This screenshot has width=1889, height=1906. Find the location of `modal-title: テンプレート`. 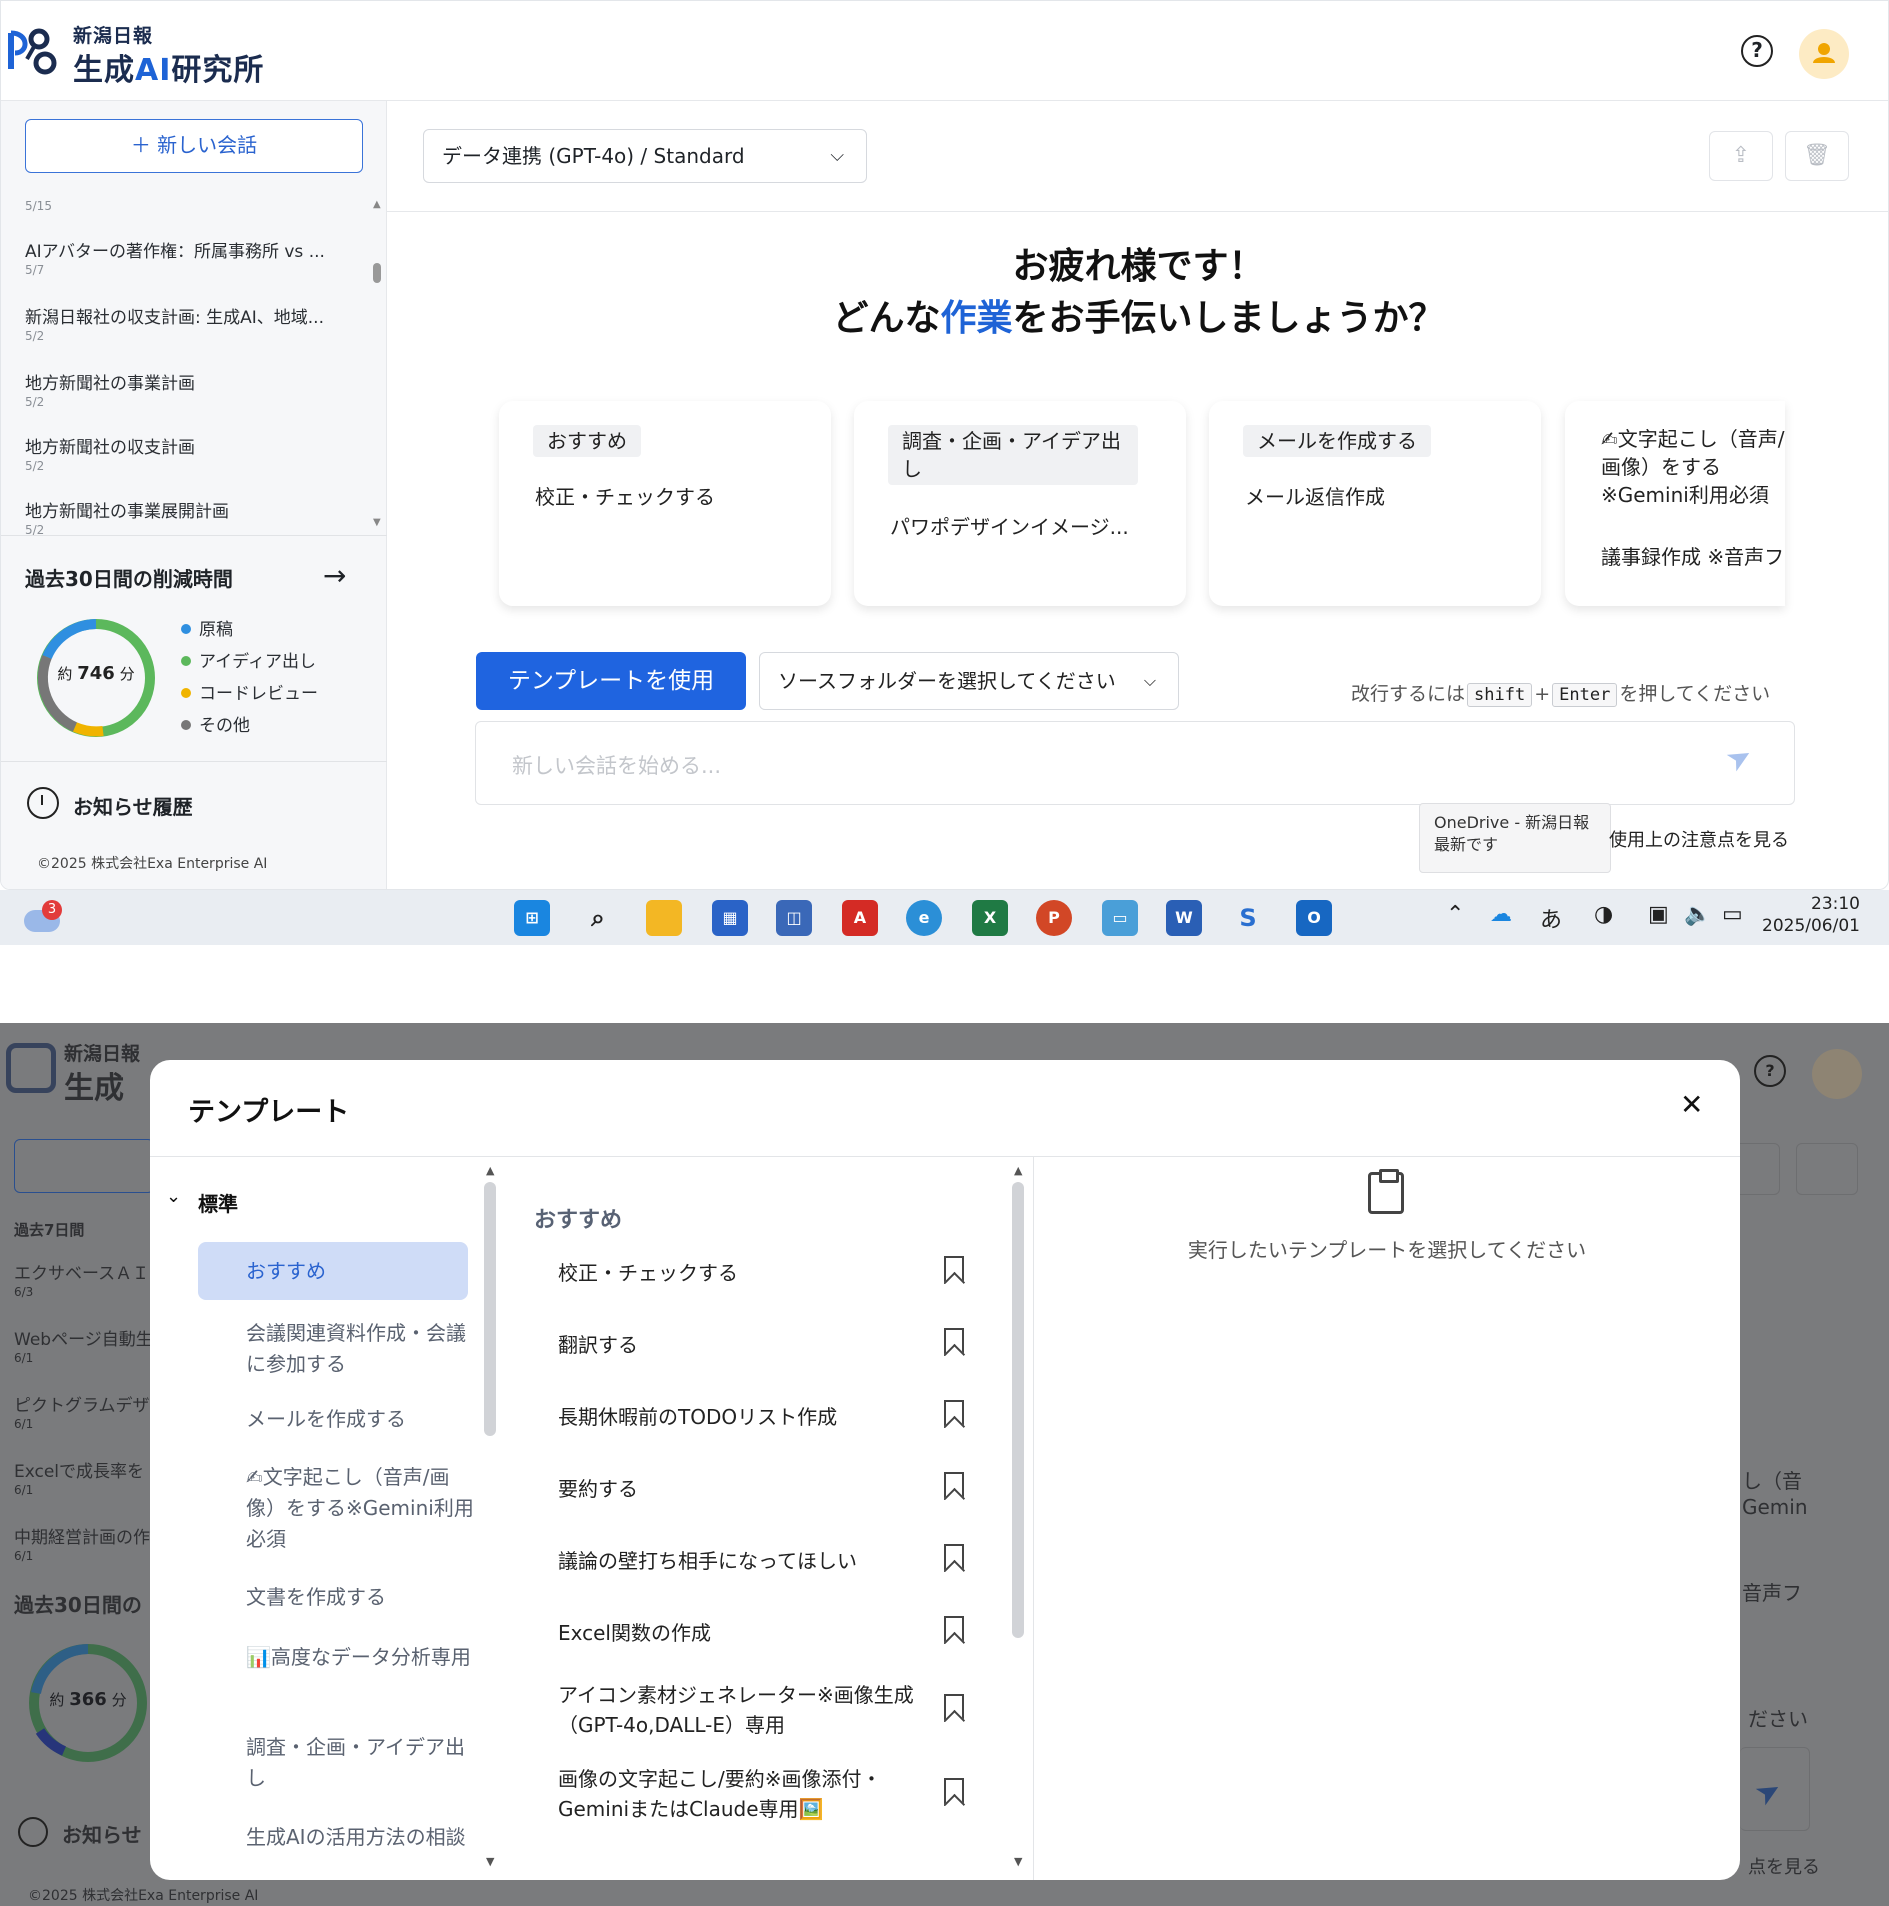

modal-title: テンプレート is located at coordinates (269, 1112).